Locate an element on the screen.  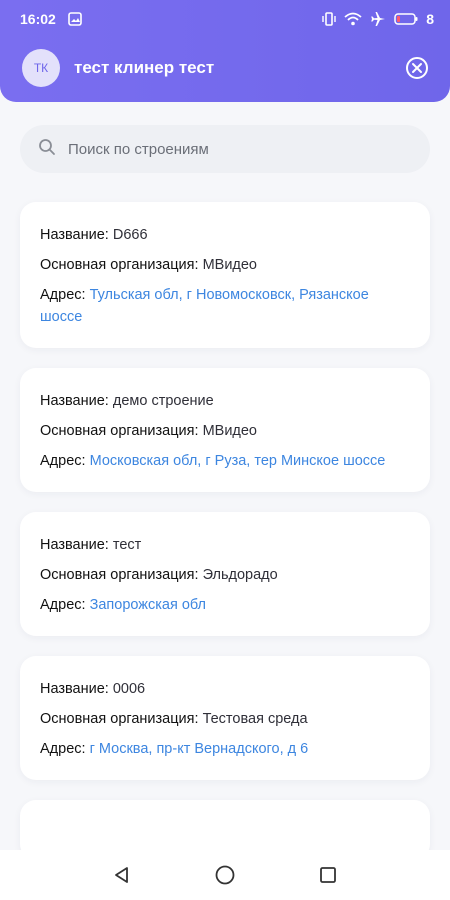
recents-button is located at coordinates (328, 875).